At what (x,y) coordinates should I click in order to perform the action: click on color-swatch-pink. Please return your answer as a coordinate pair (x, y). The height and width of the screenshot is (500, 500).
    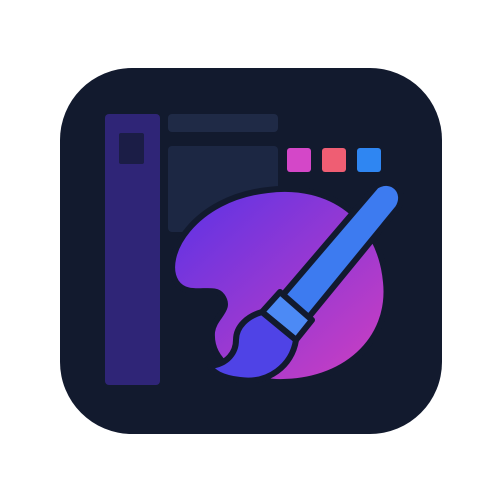
    Looking at the image, I should click on (299, 160).